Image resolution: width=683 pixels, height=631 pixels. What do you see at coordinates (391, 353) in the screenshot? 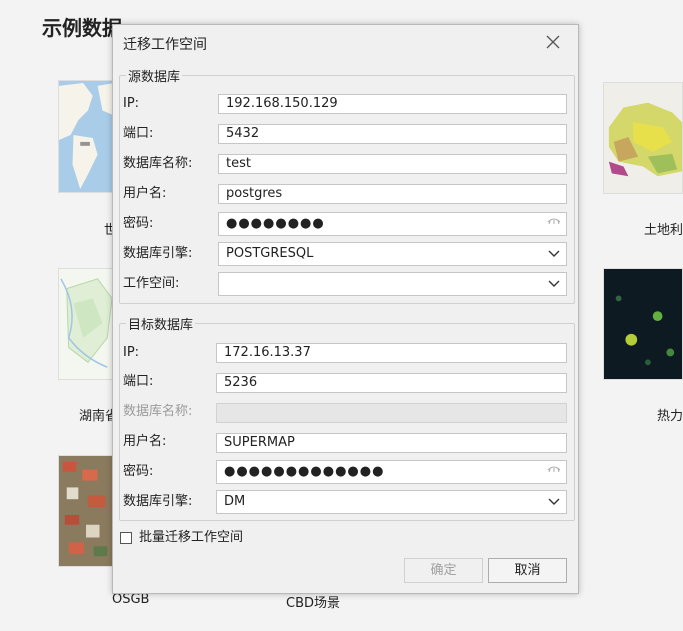
I see `target-ip-input: 172.16.13.37` at bounding box center [391, 353].